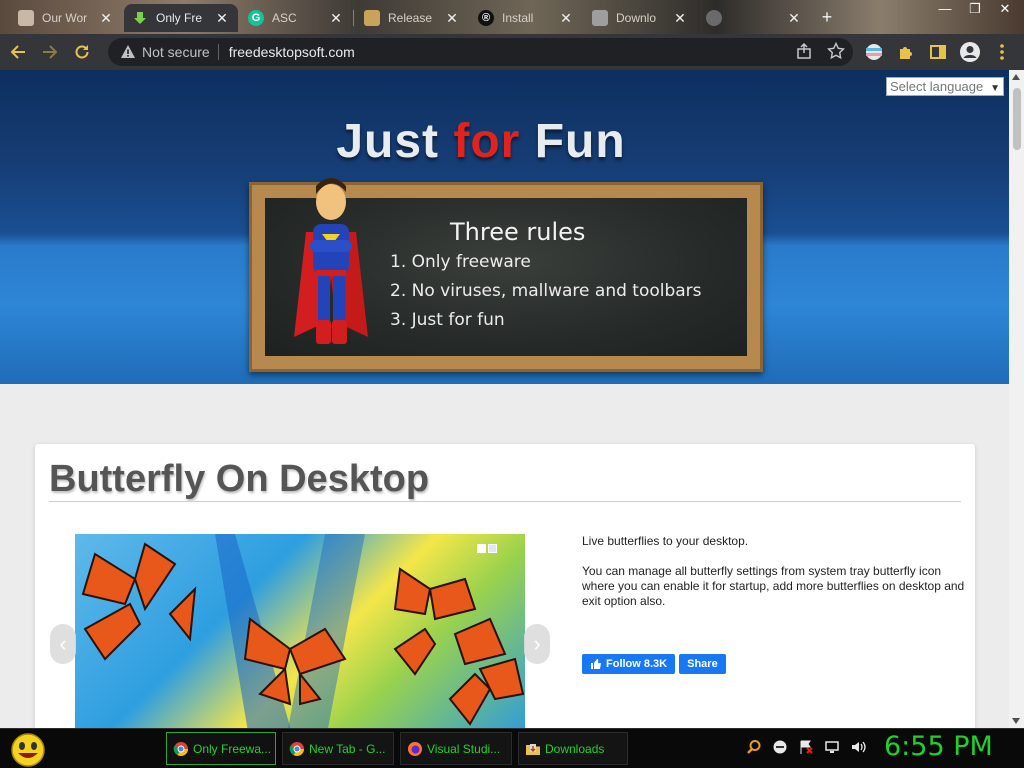 The image size is (1024, 768). Describe the element at coordinates (906, 52) in the screenshot. I see `puzzle-icon` at that location.